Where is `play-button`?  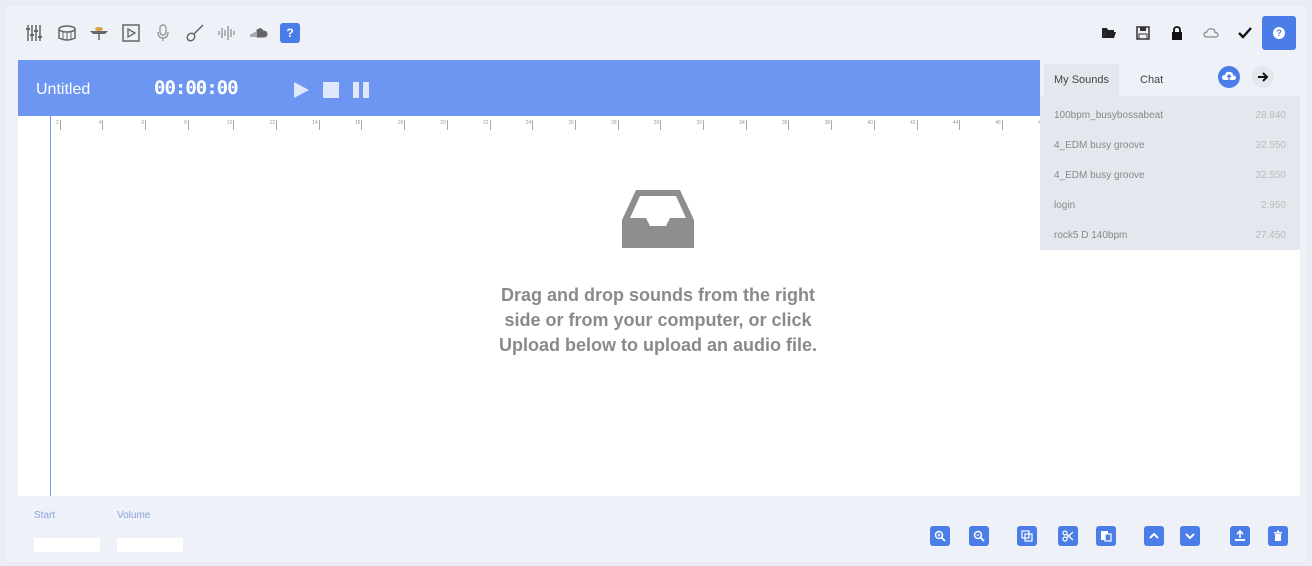
play-button is located at coordinates (301, 90).